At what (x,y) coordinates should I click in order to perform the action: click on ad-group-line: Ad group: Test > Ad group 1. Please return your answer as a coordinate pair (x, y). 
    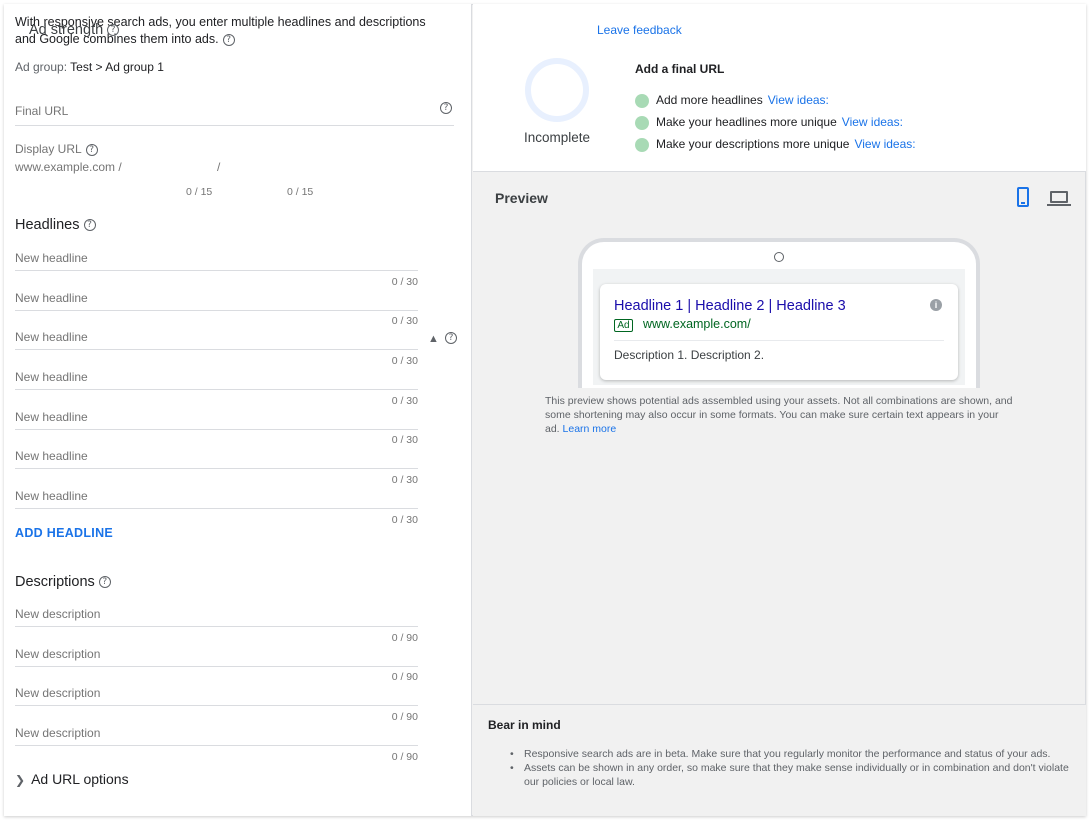
    Looking at the image, I should click on (89, 67).